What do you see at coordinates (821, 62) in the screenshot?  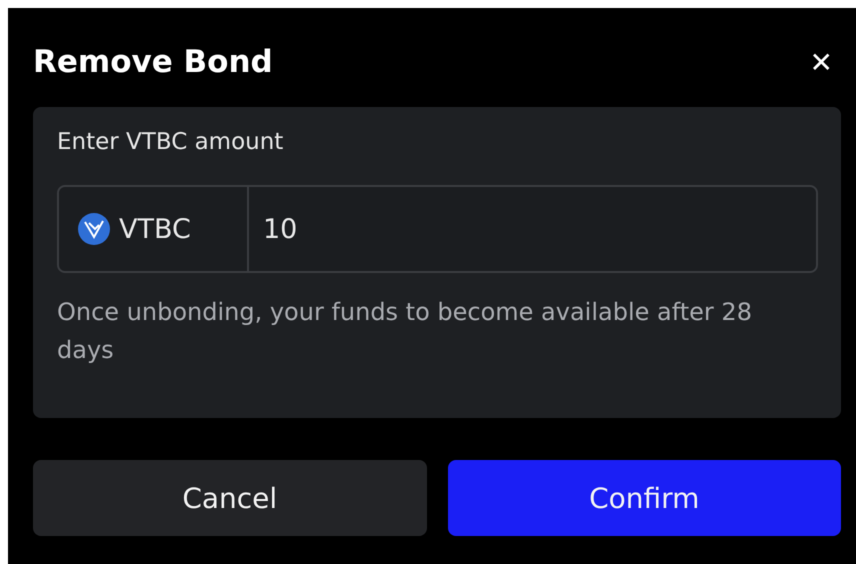 I see `close-button: ✕` at bounding box center [821, 62].